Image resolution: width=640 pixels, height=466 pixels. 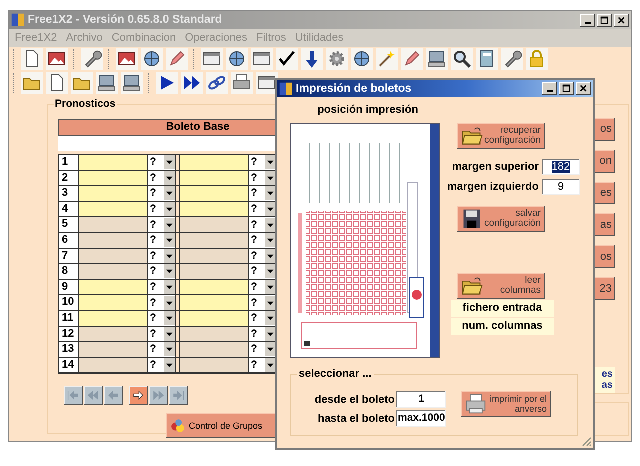 I want to click on load-config-button: recuperar configuración, so click(x=501, y=136).